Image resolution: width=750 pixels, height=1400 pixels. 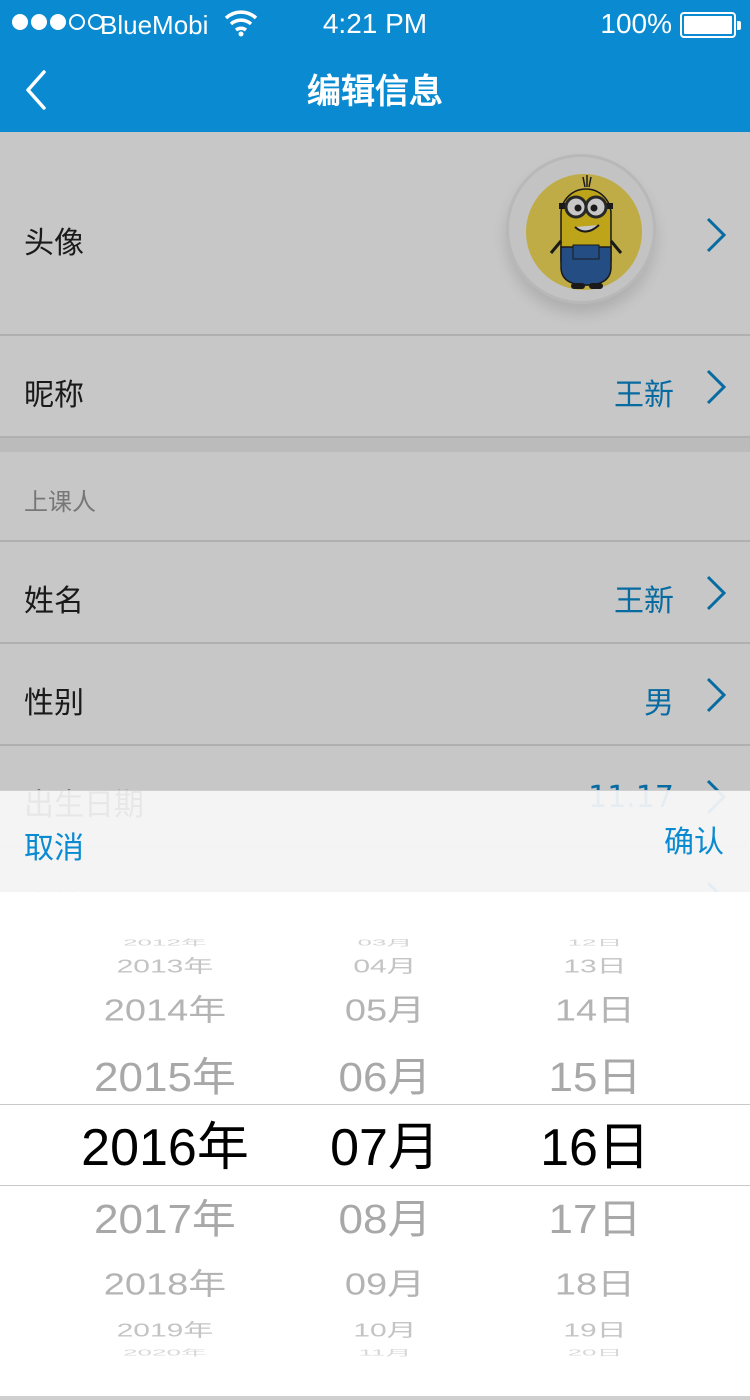 I want to click on battery-icon, so click(x=710, y=25).